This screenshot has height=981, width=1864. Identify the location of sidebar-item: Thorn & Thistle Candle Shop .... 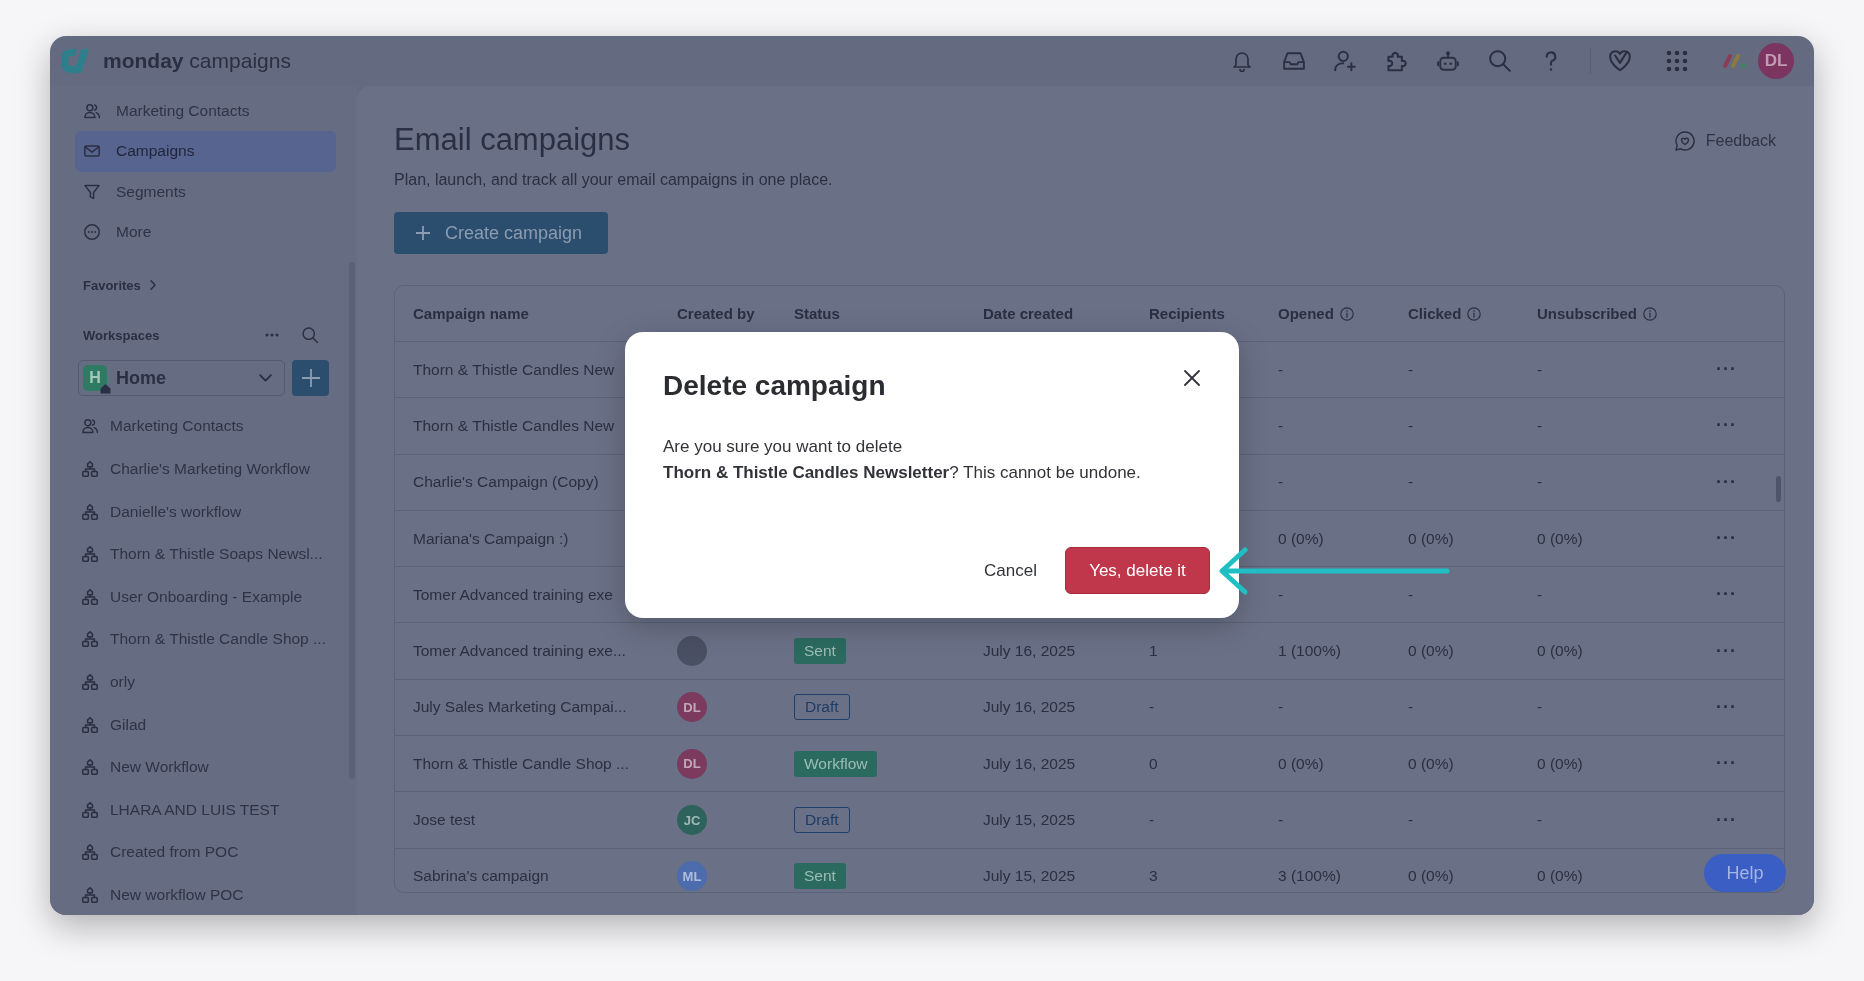
(205, 639).